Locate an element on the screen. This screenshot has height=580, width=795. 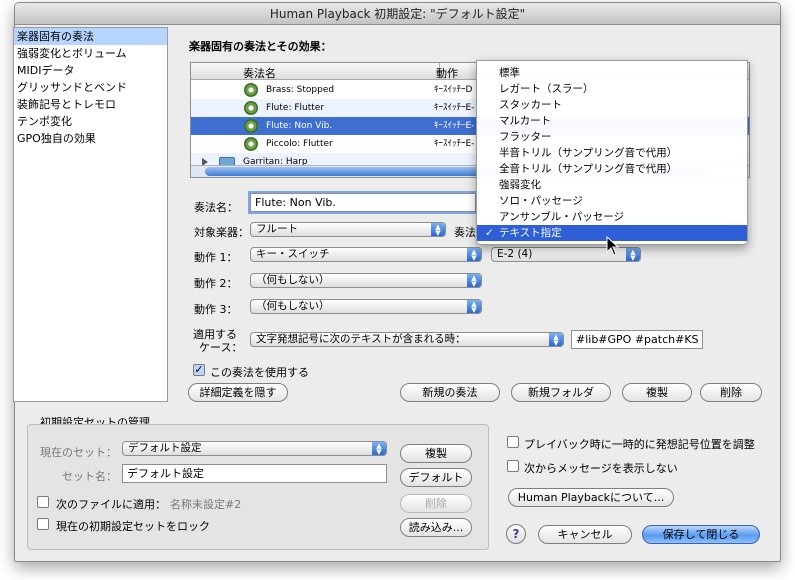
technique-name-input: Flute: Non Vib. is located at coordinates (363, 202).